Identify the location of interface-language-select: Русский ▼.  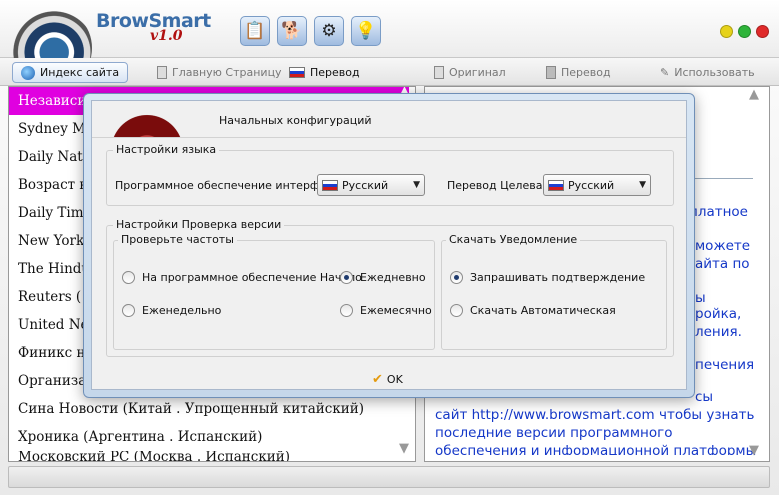
(371, 185).